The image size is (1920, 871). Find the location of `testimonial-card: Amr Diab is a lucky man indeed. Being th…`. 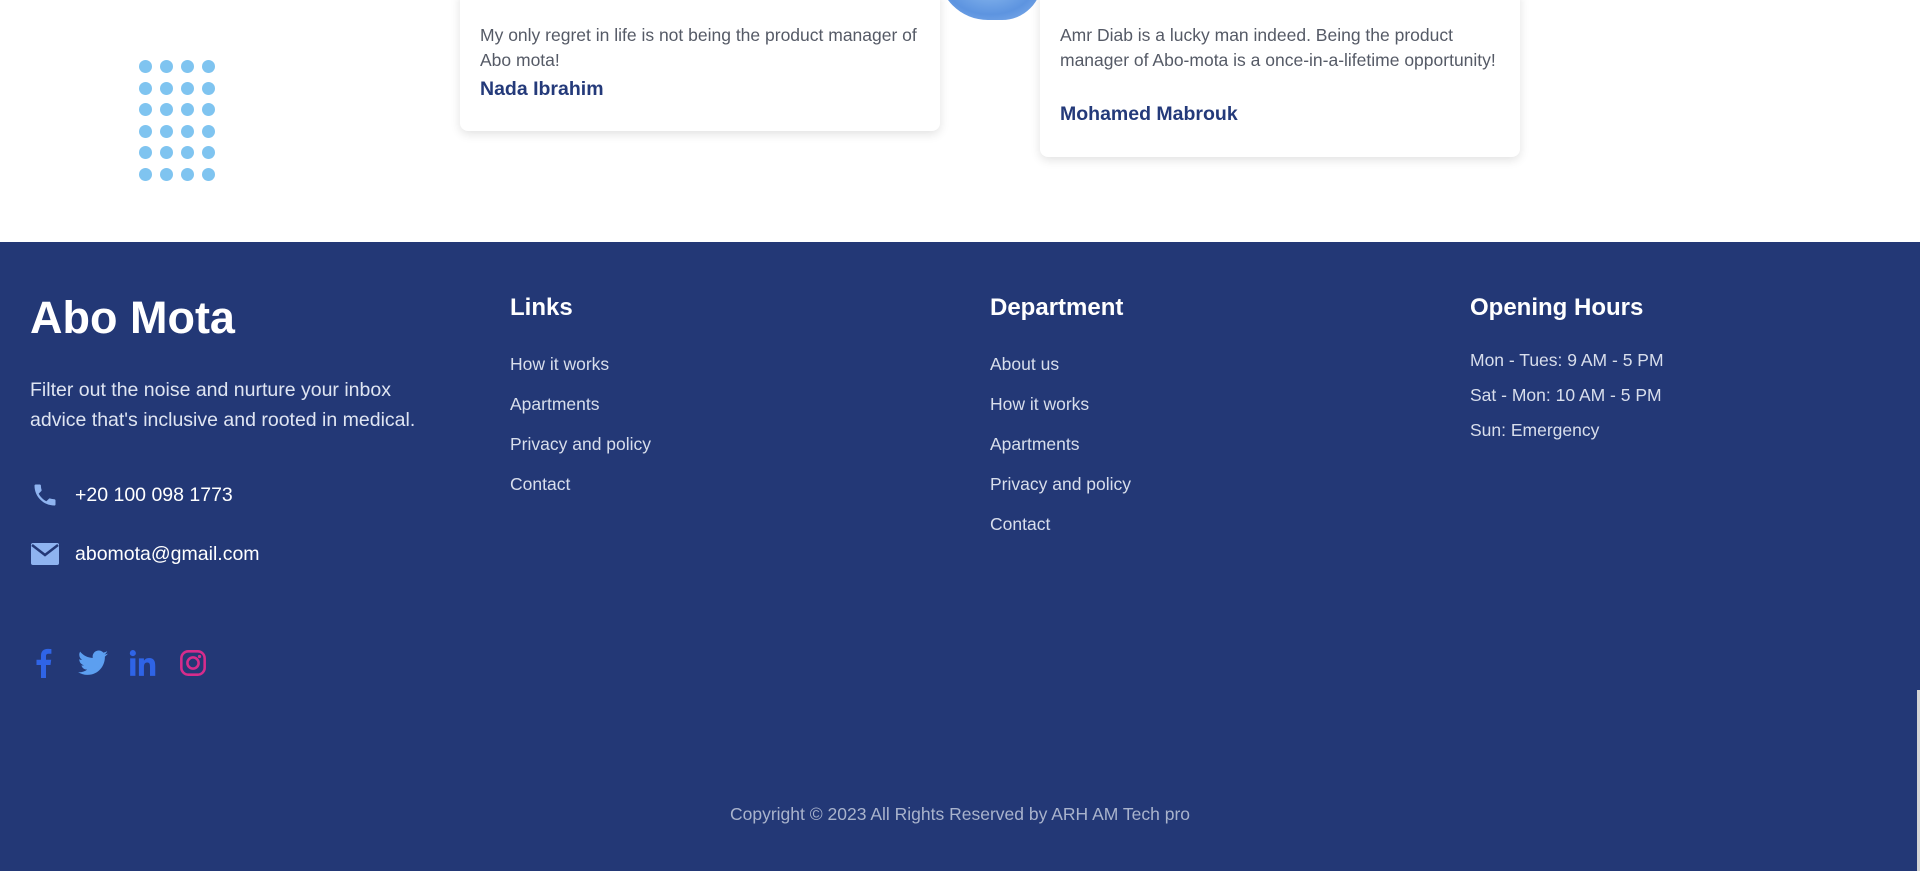

testimonial-card: Amr Diab is a lucky man indeed. Being th… is located at coordinates (1280, 78).